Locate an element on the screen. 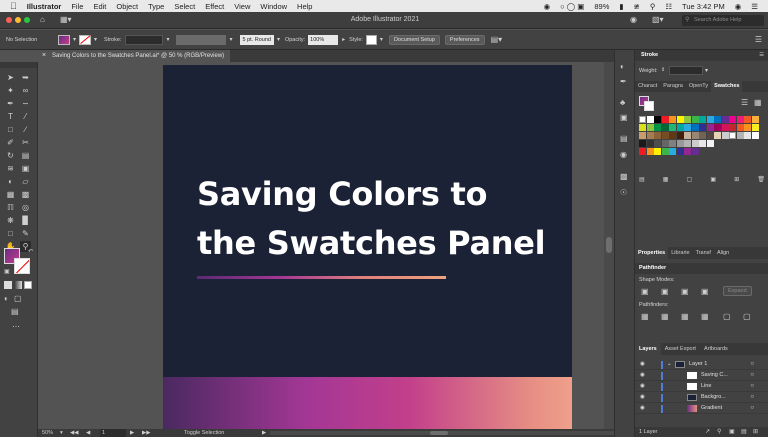  stroke-weight-dropdown: ▾ is located at coordinates (167, 39).